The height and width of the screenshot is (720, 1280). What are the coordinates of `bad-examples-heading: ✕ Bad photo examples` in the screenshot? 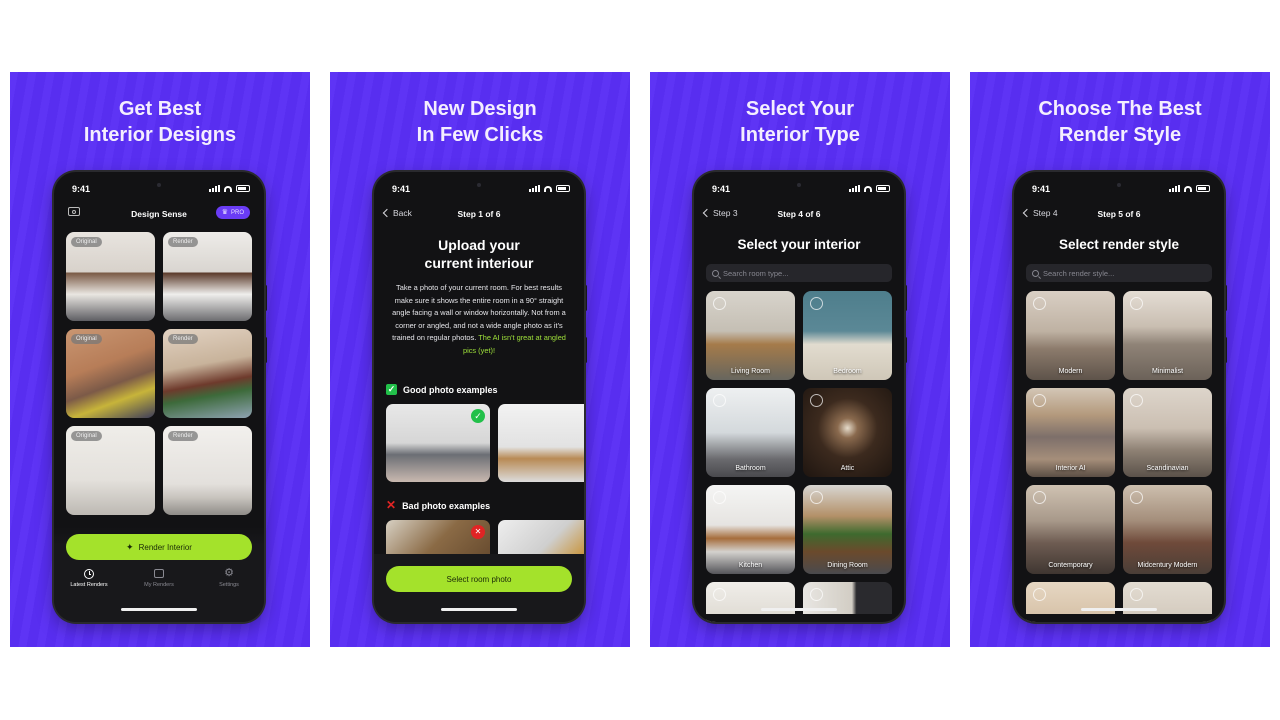 It's located at (438, 505).